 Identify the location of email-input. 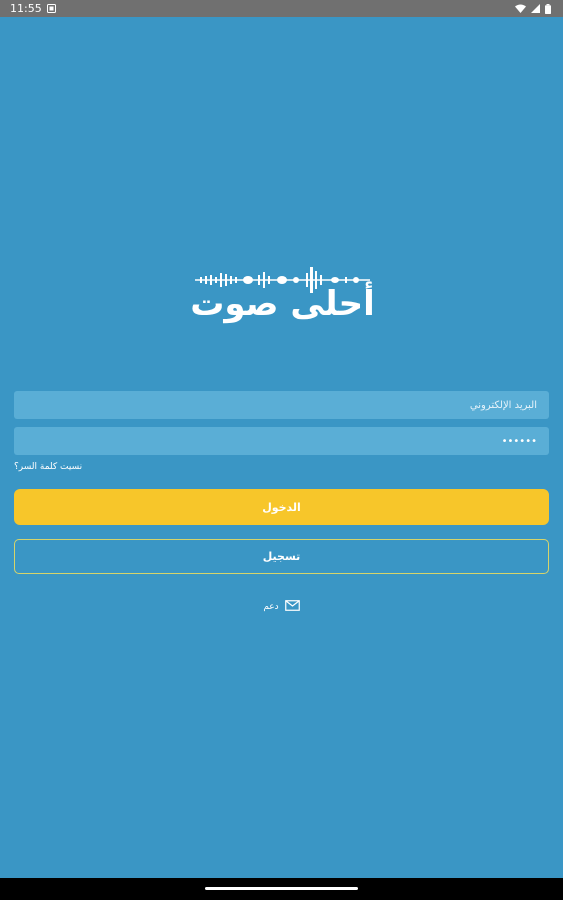
(281, 405).